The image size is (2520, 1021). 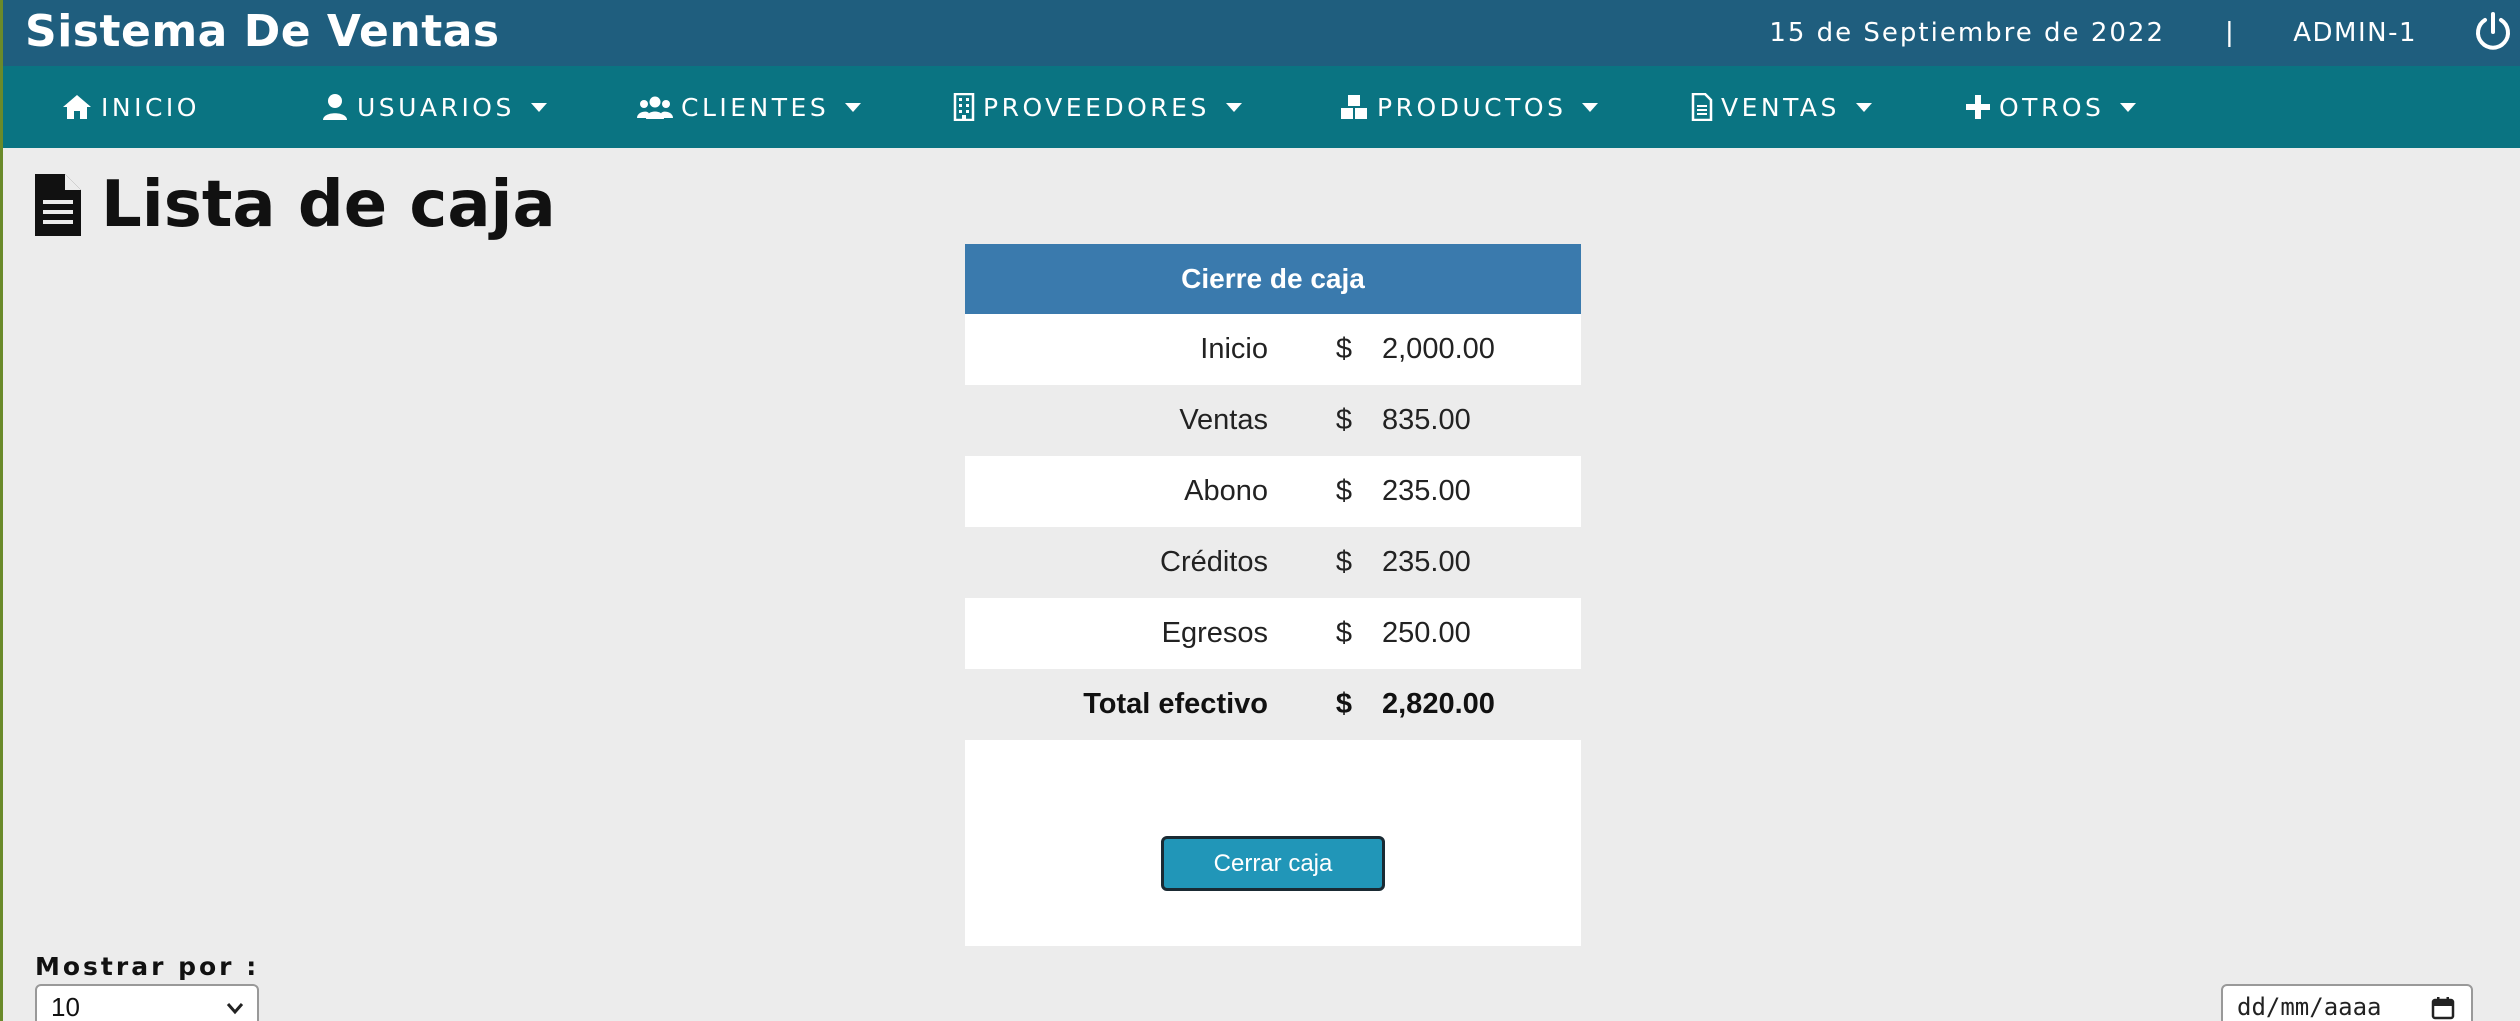 I want to click on current-date: 15 de Septiembre de 2022, so click(x=1967, y=33).